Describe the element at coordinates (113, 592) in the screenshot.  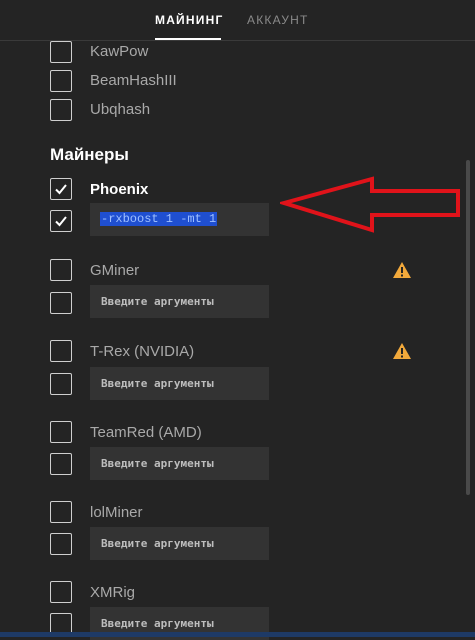
I see `miner-label: XMRig` at that location.